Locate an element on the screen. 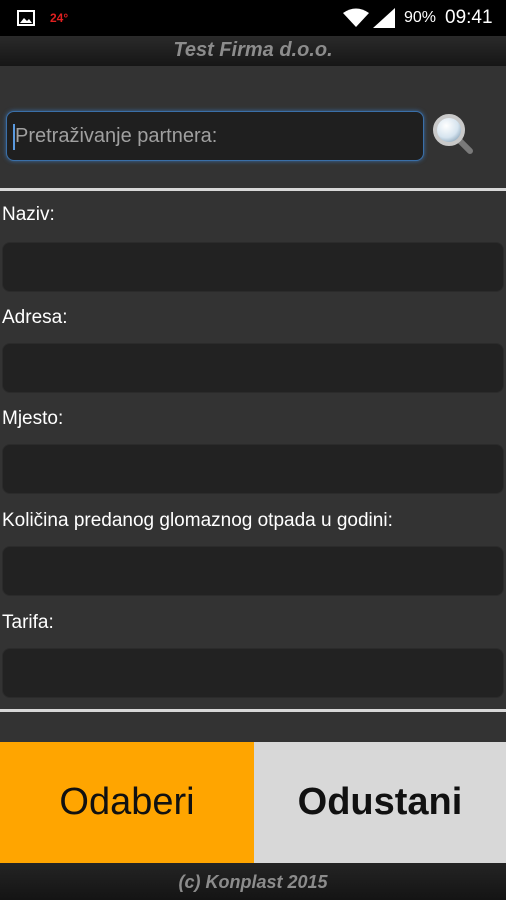 This screenshot has width=506, height=900. app-title: Test Firma d.o.o. is located at coordinates (253, 50).